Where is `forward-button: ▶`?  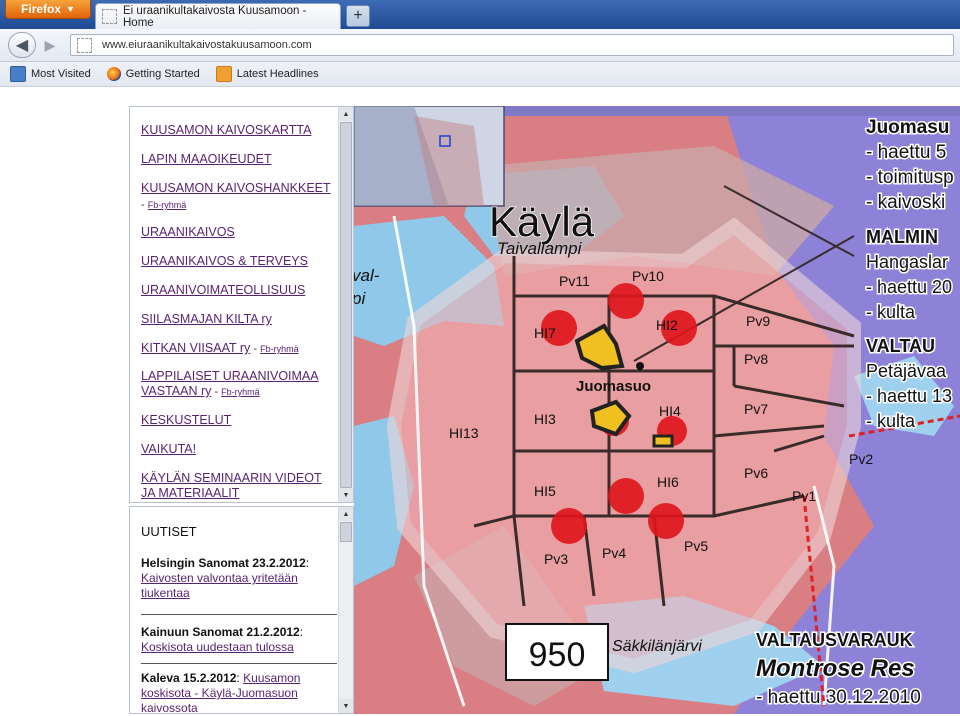 forward-button: ▶ is located at coordinates (50, 45).